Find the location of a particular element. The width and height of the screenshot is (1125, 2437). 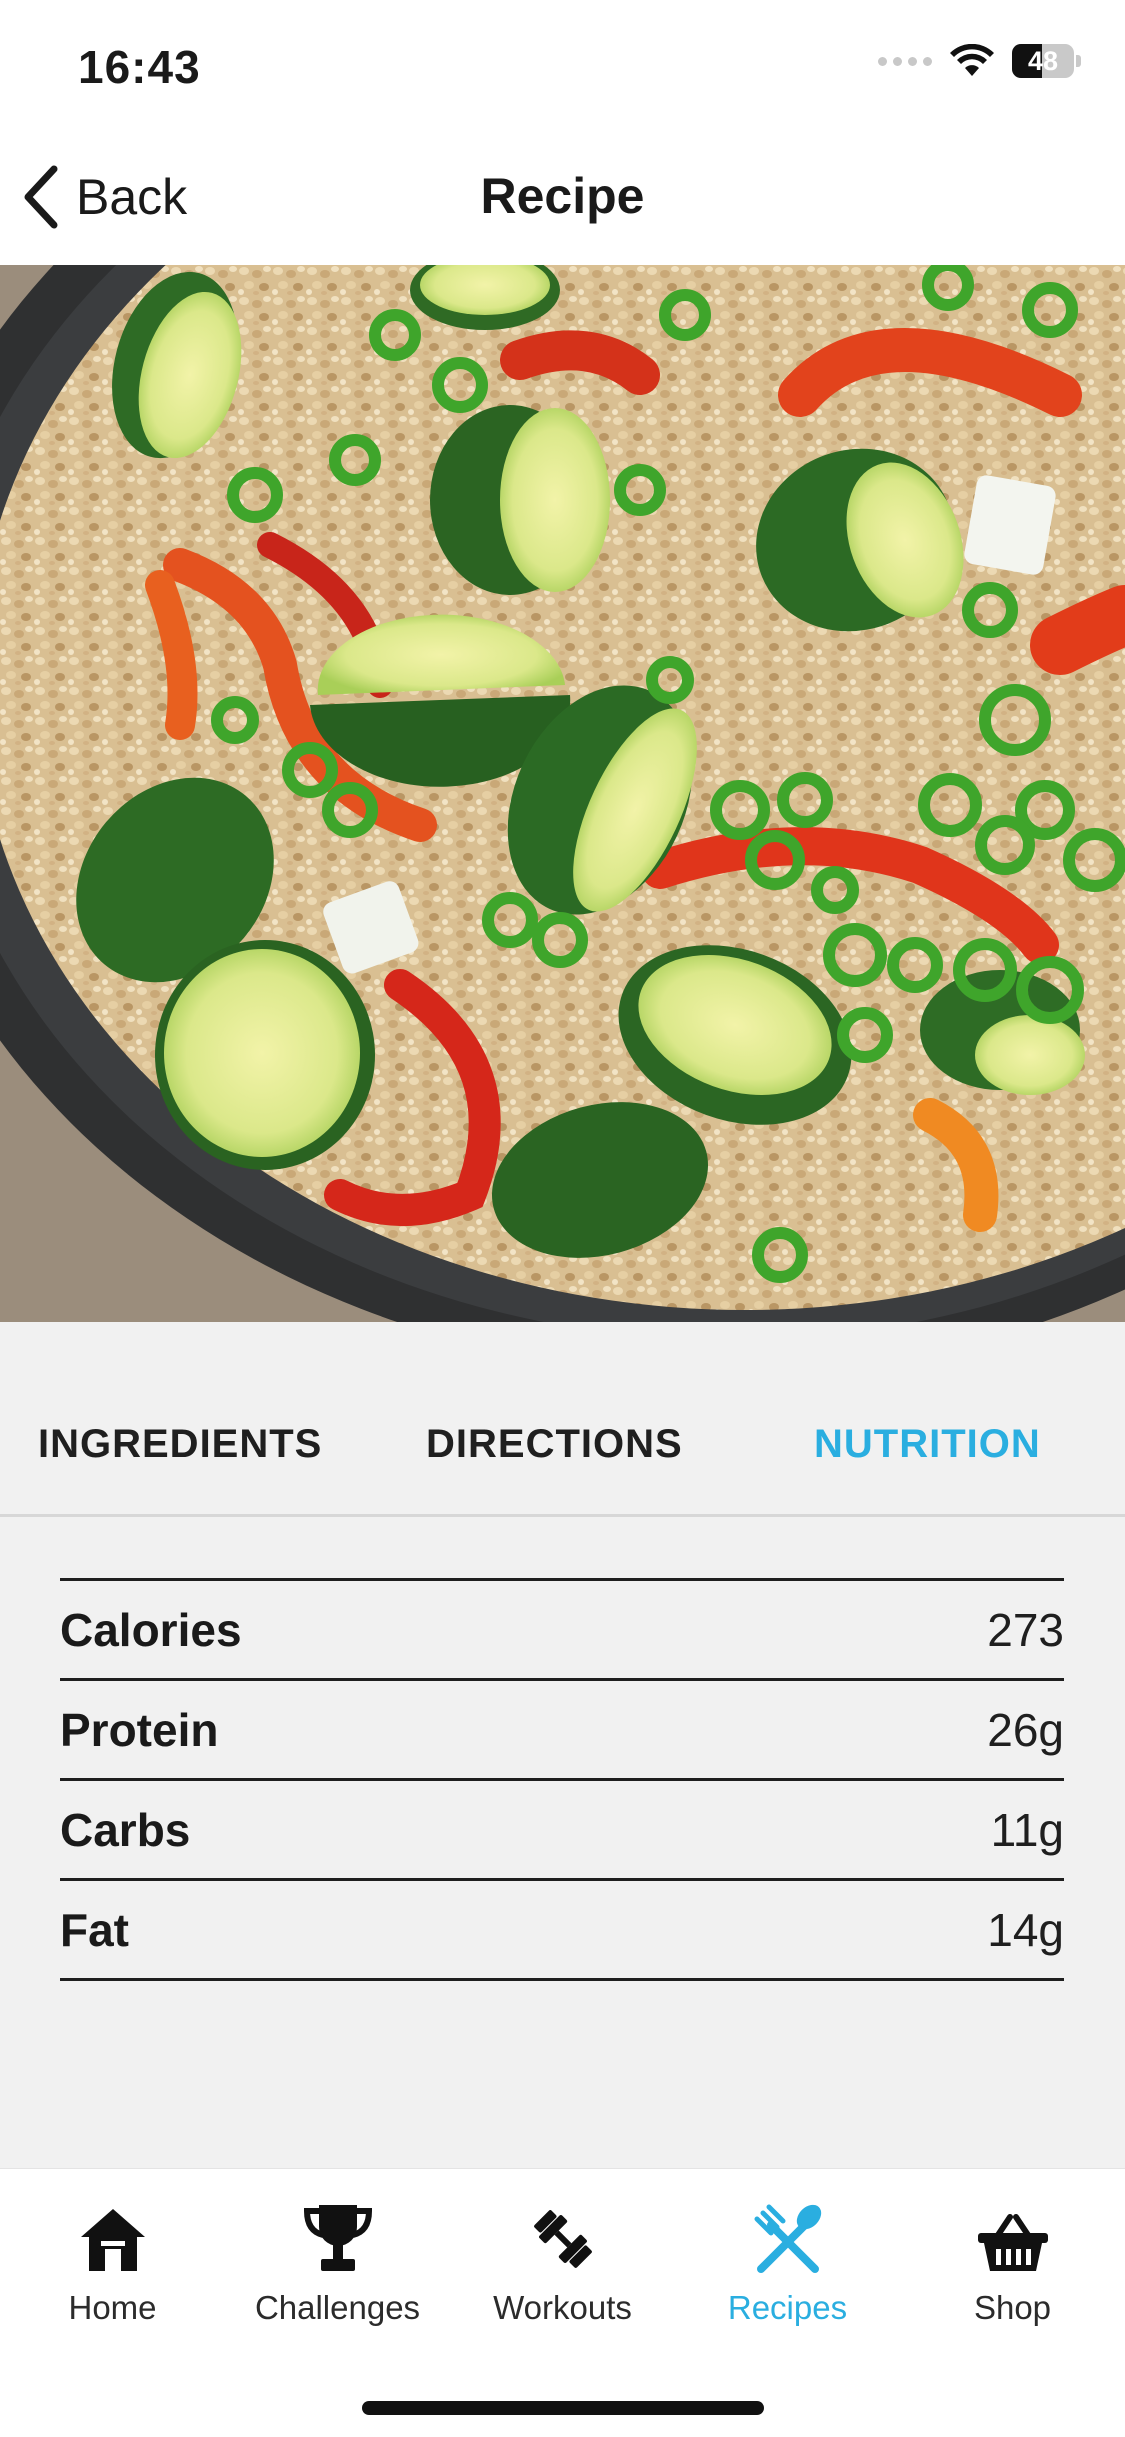

tab-bar-shop: Shop is located at coordinates (1012, 2262).